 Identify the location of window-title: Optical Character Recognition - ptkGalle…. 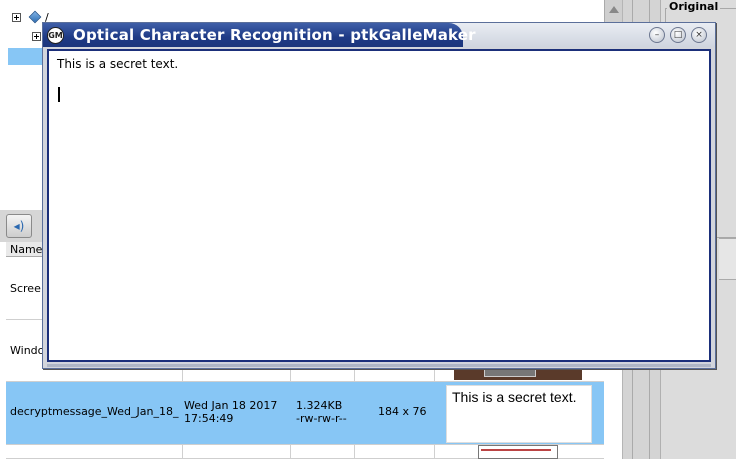
(274, 35).